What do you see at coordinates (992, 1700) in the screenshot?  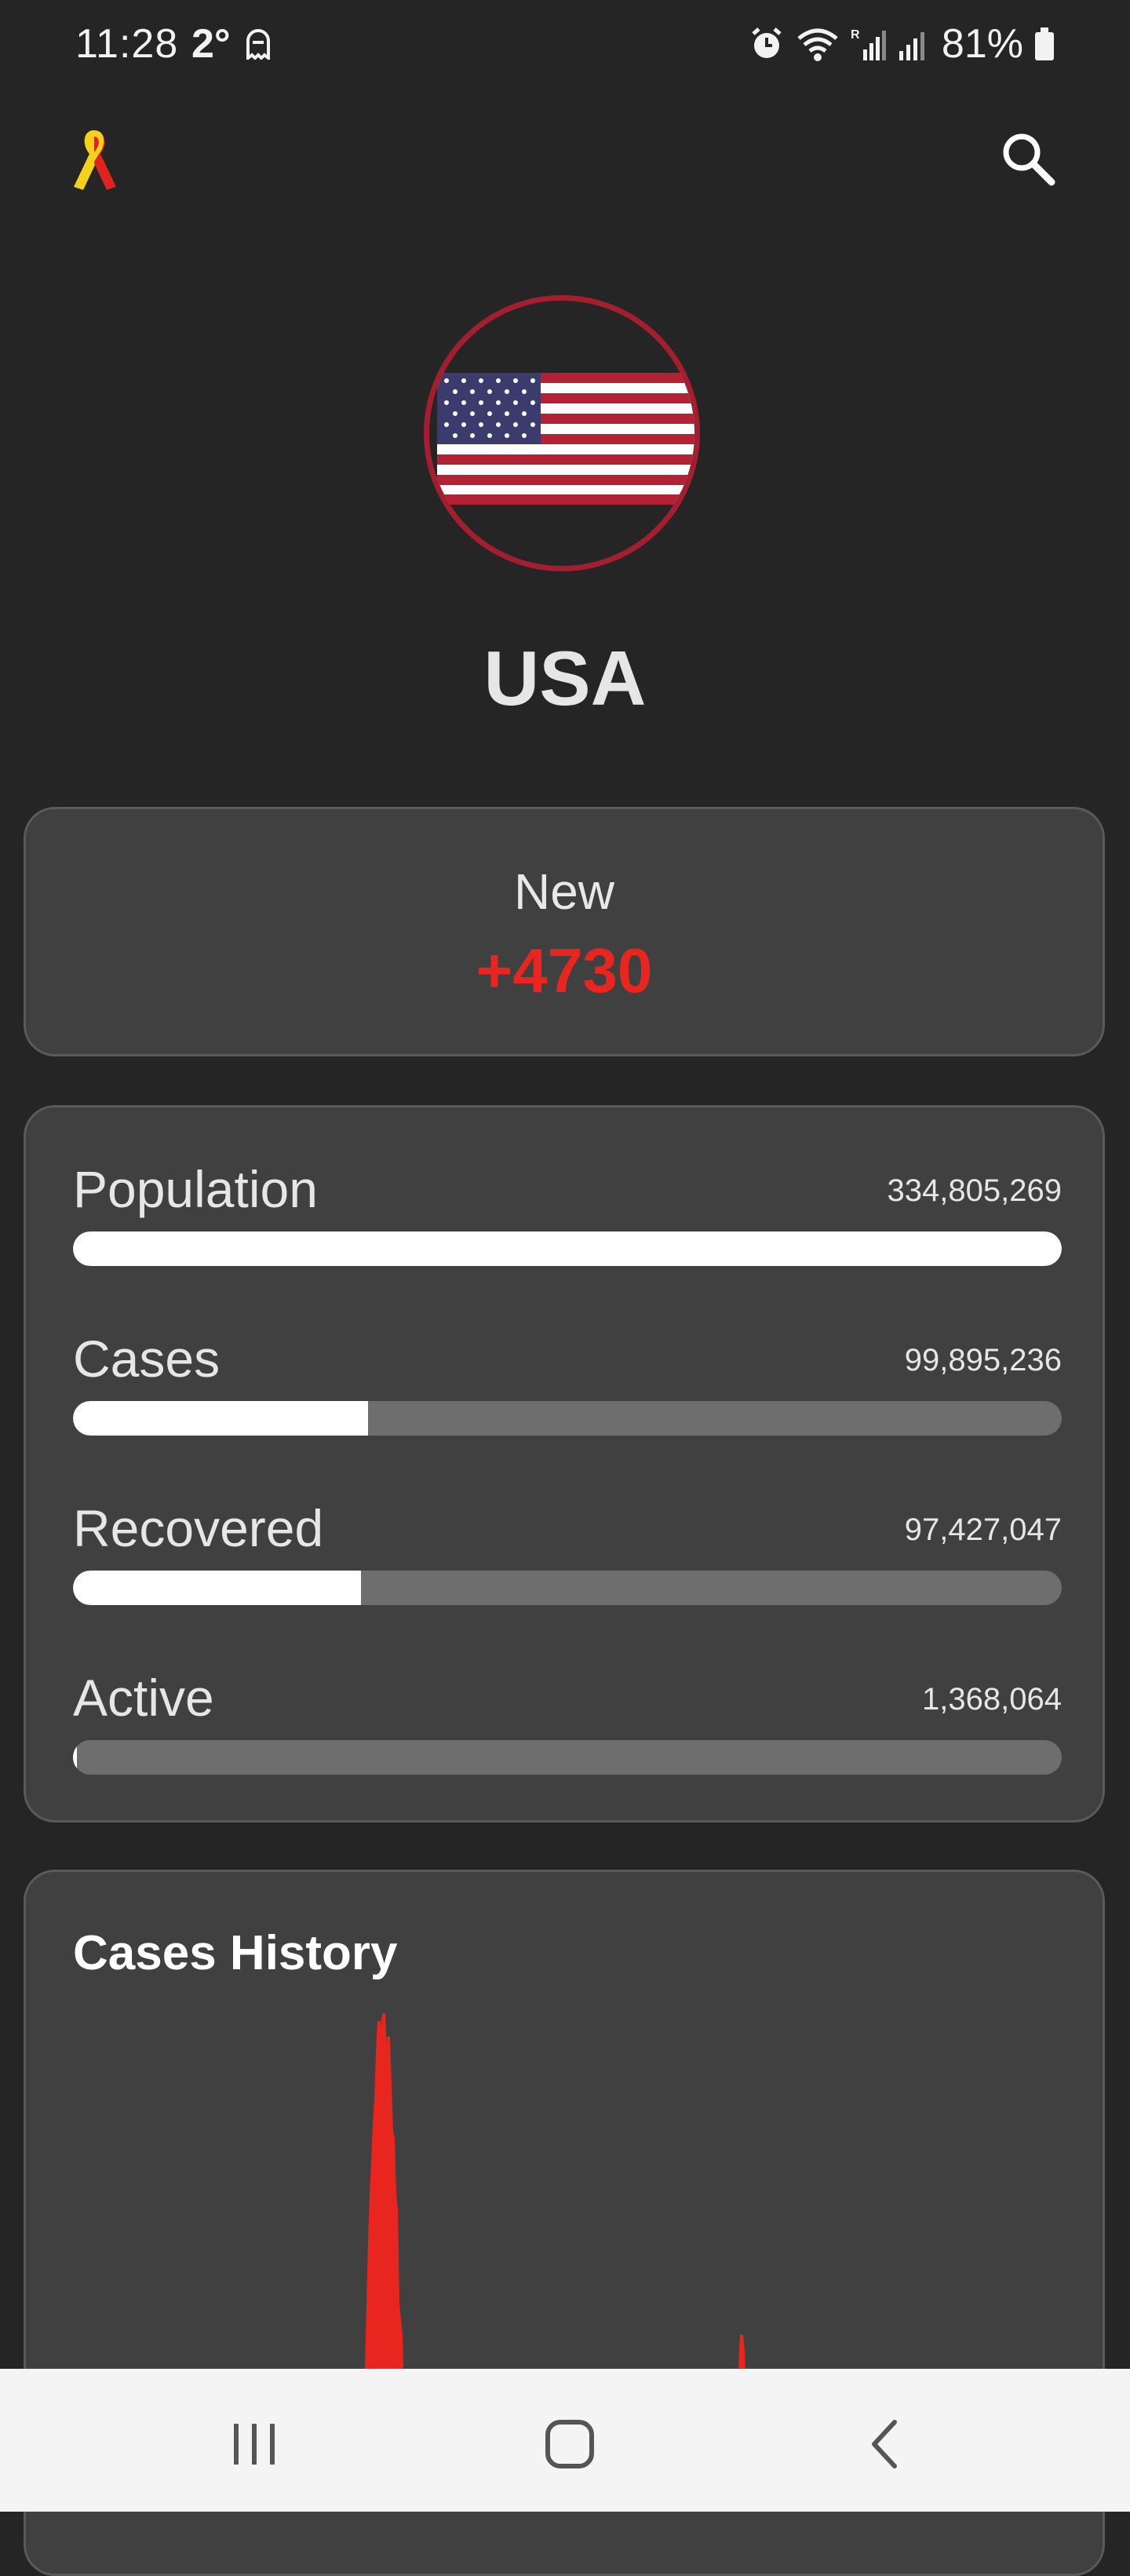 I see `stat-value: 1,368,064` at bounding box center [992, 1700].